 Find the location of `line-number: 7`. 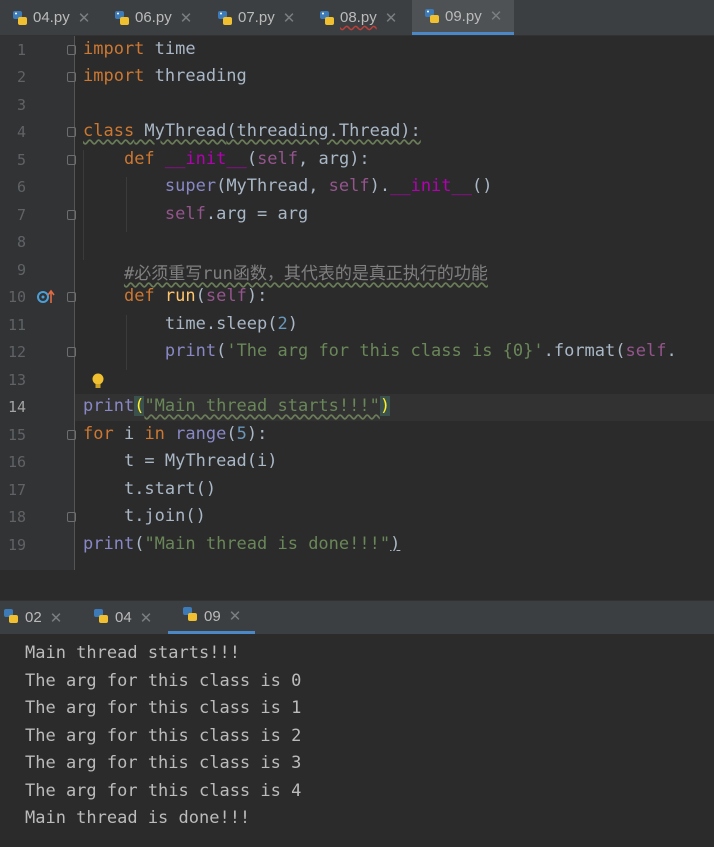

line-number: 7 is located at coordinates (21, 215).